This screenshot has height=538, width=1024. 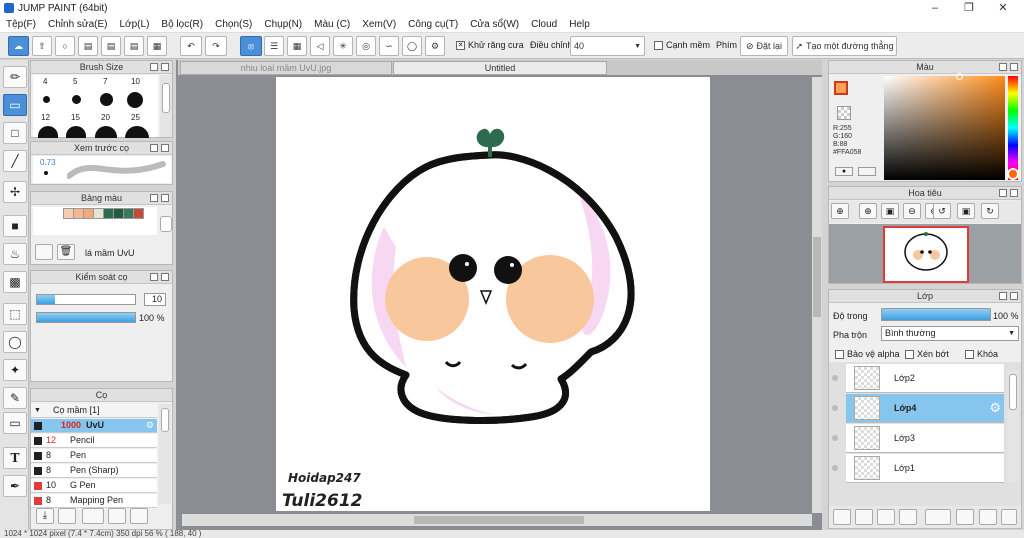 I want to click on select-rect-tool-icon: ⬚, so click(x=15, y=314).